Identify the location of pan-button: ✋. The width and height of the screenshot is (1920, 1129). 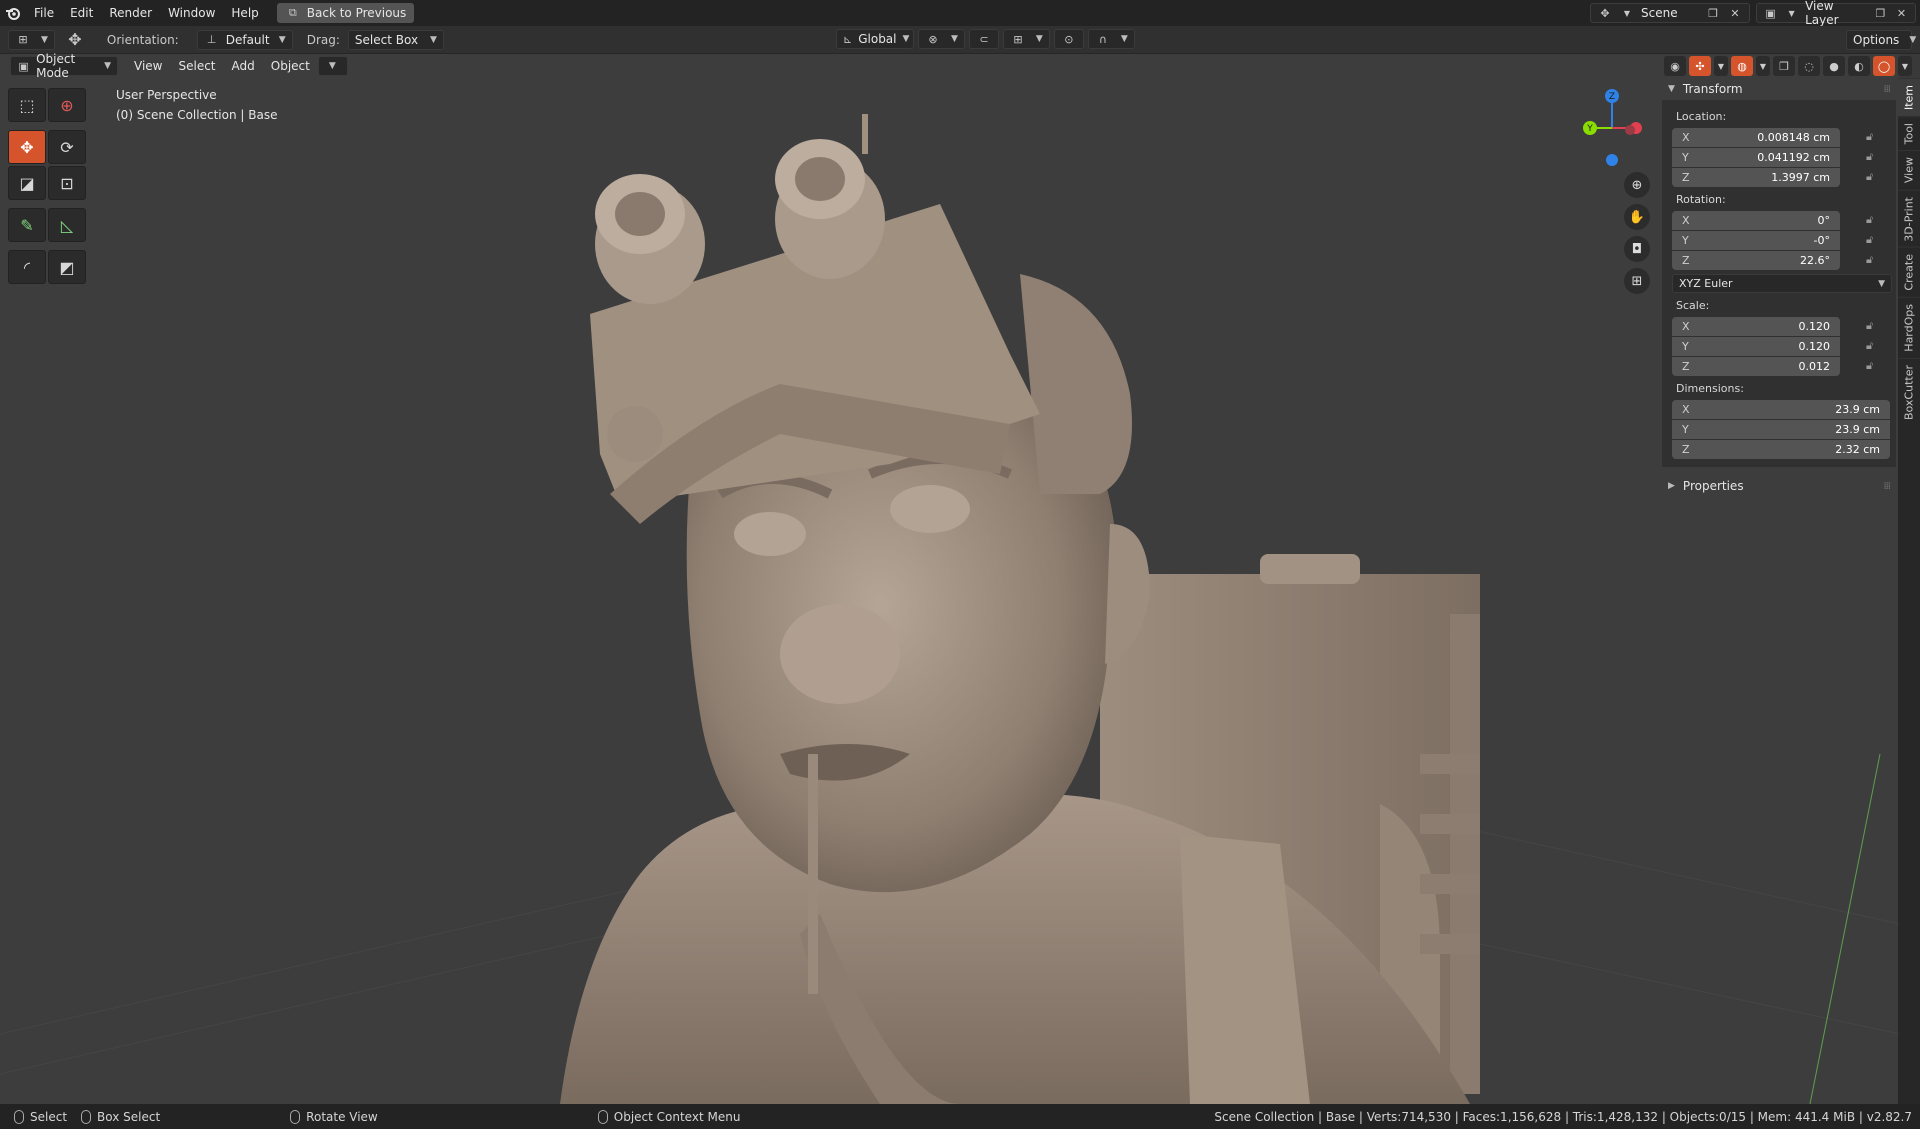
(1637, 217).